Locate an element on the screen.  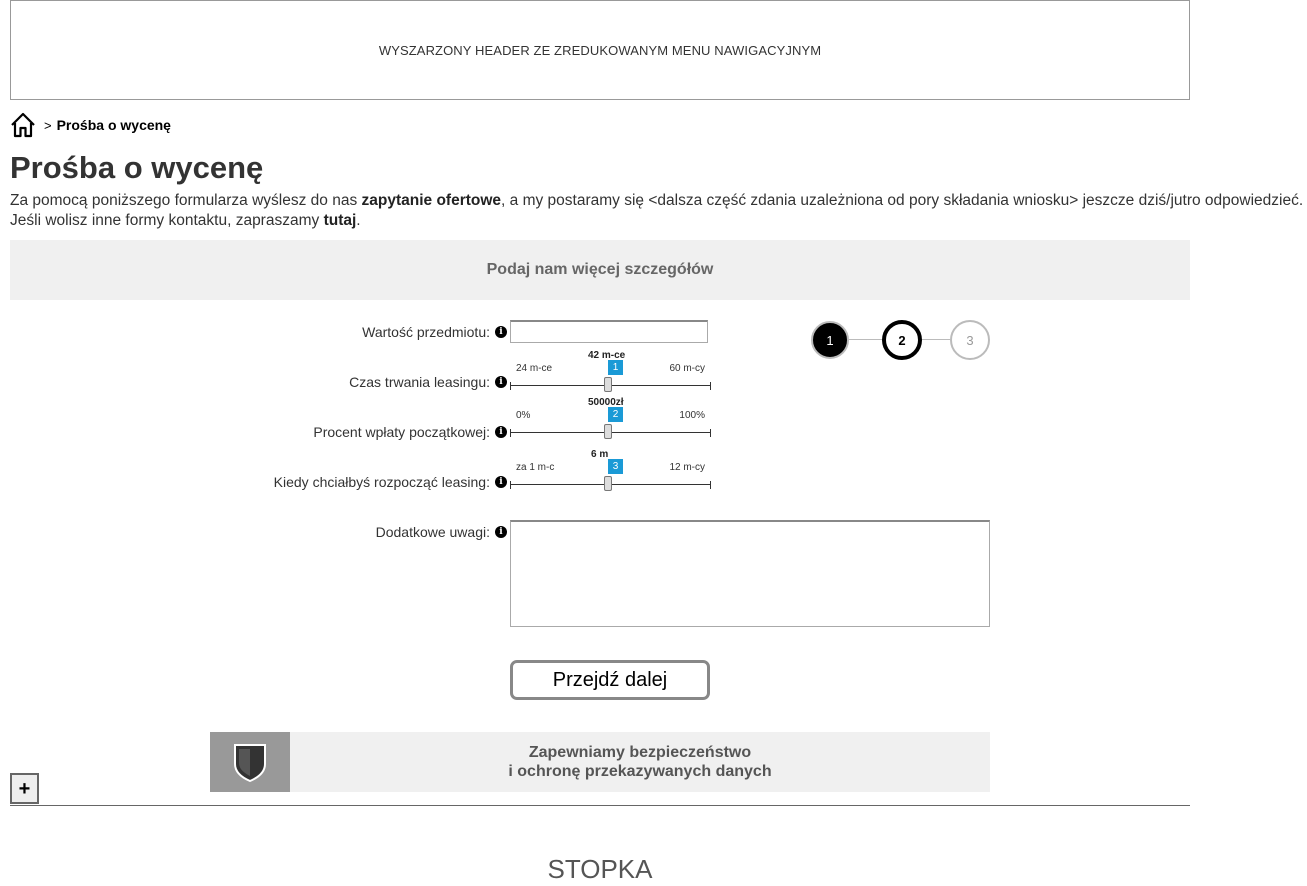
shield-box is located at coordinates (250, 762).